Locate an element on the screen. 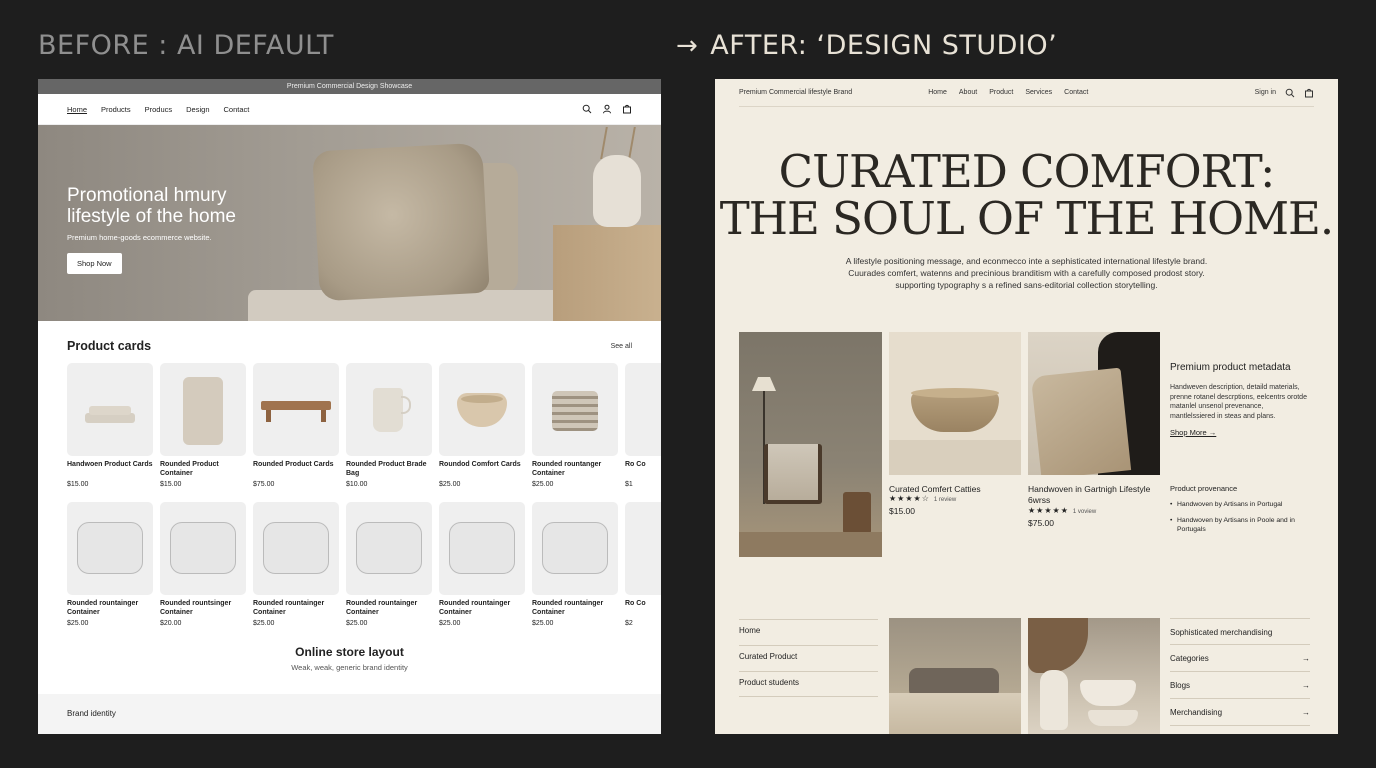 The width and height of the screenshot is (1376, 768). after-nav-about: About is located at coordinates (968, 92).